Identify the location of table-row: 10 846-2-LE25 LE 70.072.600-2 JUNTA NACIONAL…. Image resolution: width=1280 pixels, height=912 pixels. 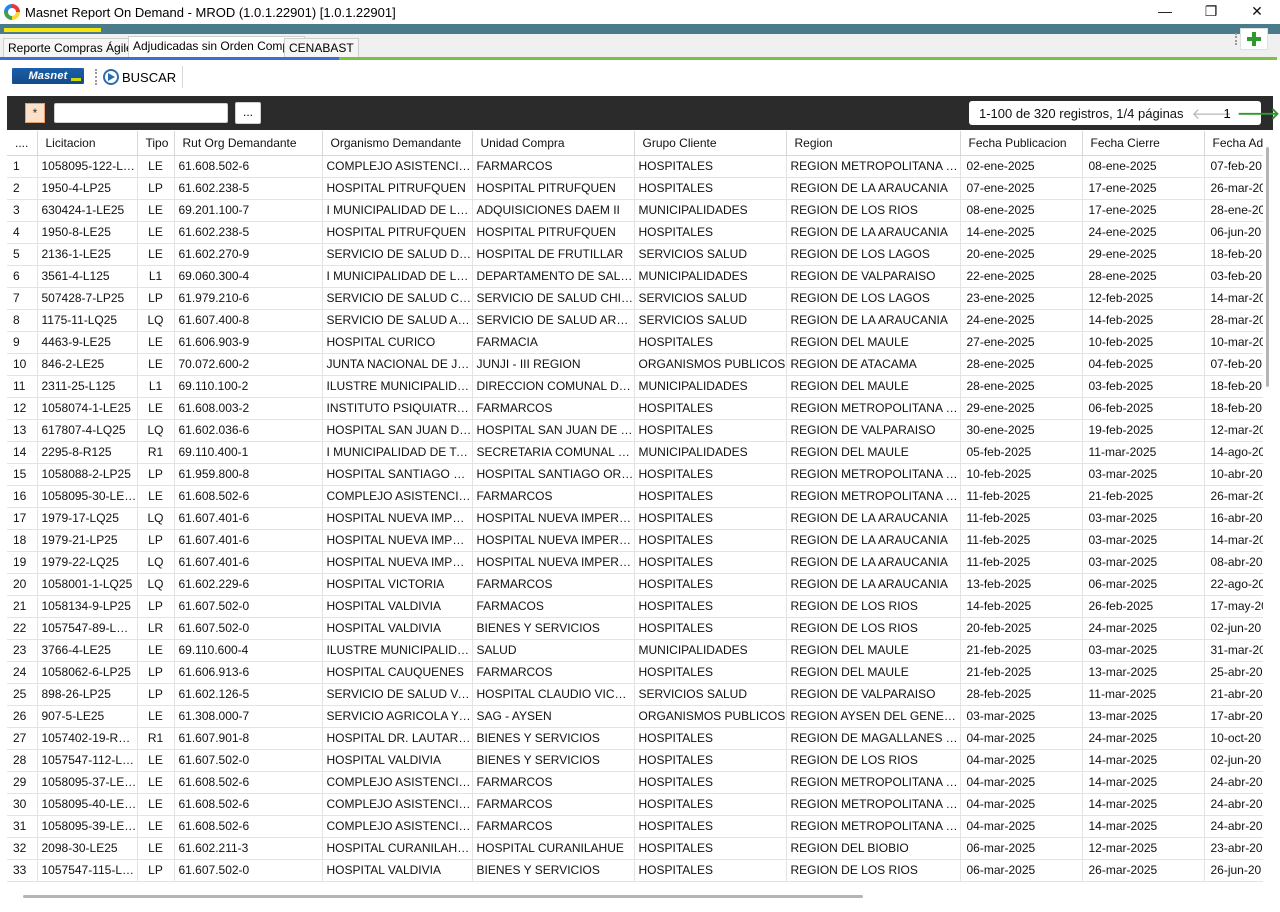
(635, 364).